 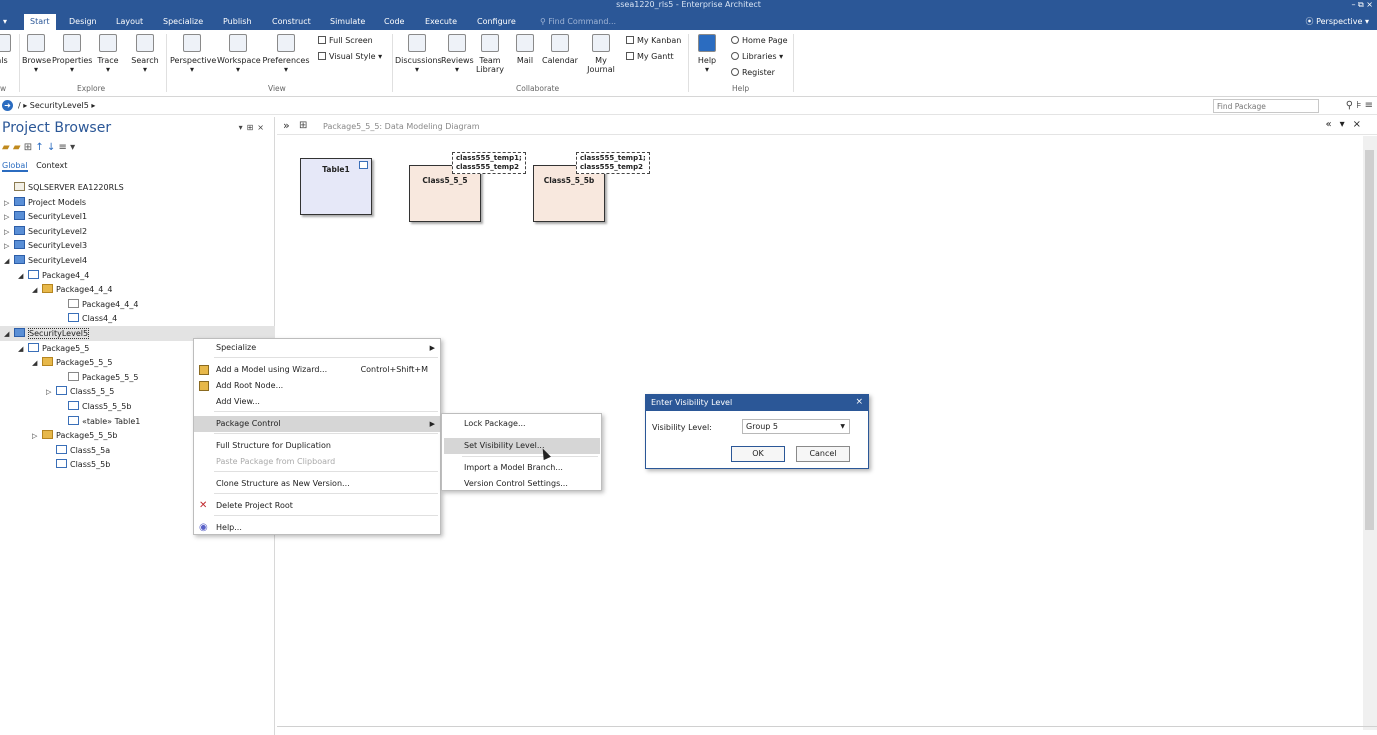 What do you see at coordinates (6, 49) in the screenshot?
I see `ribbon-cut-button: als` at bounding box center [6, 49].